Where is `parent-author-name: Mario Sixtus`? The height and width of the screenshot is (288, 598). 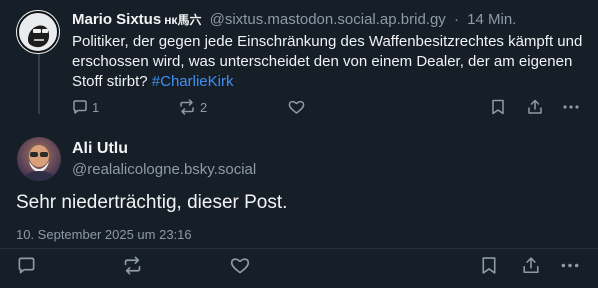
parent-author-name: Mario Sixtus is located at coordinates (116, 19).